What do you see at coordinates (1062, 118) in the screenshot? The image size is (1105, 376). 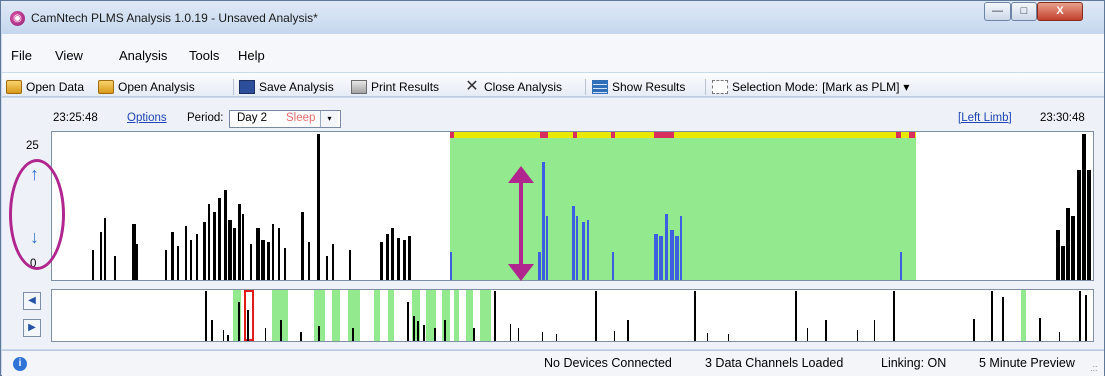 I see `end-time: 23:30:48` at bounding box center [1062, 118].